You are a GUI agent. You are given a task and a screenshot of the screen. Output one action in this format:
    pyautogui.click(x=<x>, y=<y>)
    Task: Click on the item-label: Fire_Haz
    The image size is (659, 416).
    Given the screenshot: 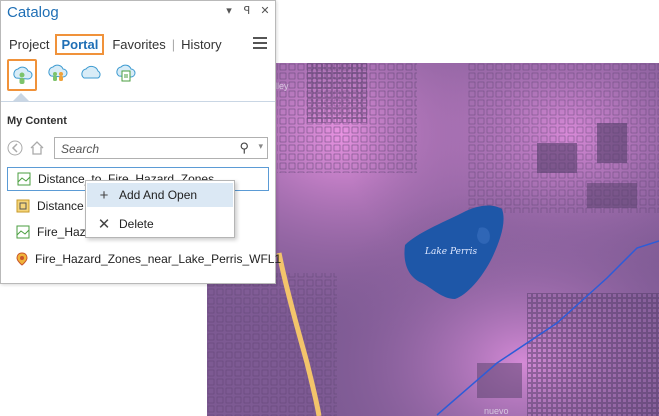 What is the action you would take?
    pyautogui.click(x=61, y=232)
    